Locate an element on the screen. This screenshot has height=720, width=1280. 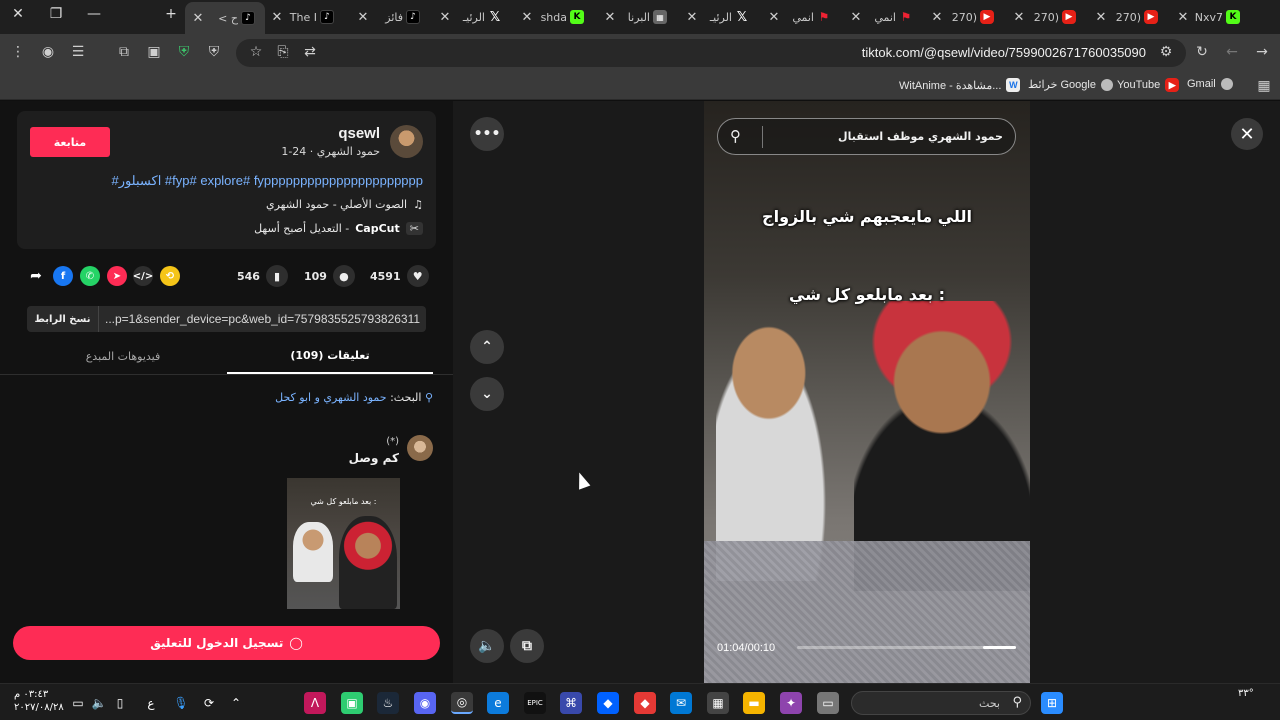
bookmark-youtube: YouTube ▶ is located at coordinates (1148, 85).